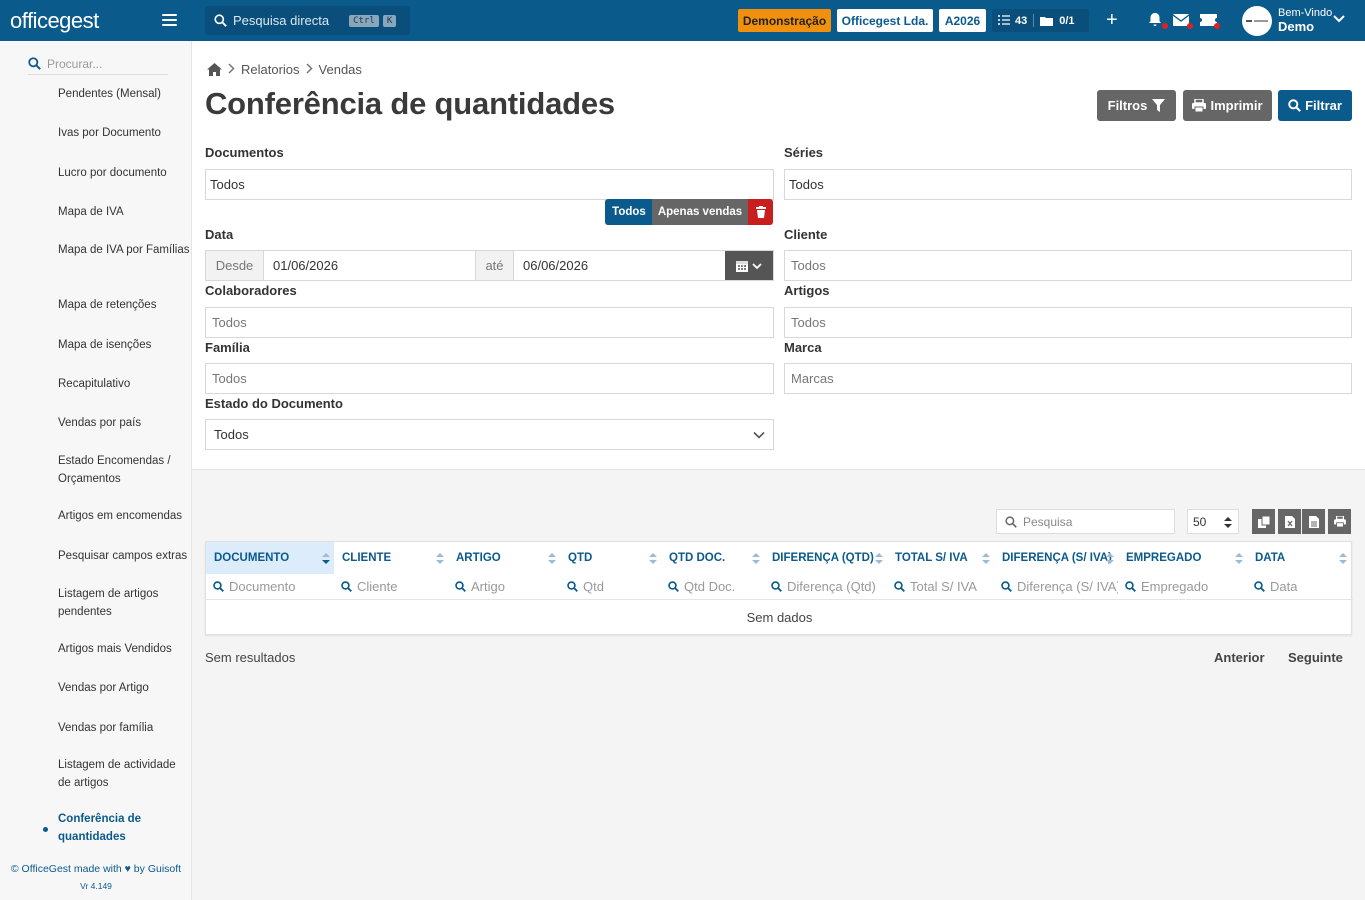  What do you see at coordinates (124, 94) in the screenshot?
I see `sidebar-item: Pendentes (Mensal)` at bounding box center [124, 94].